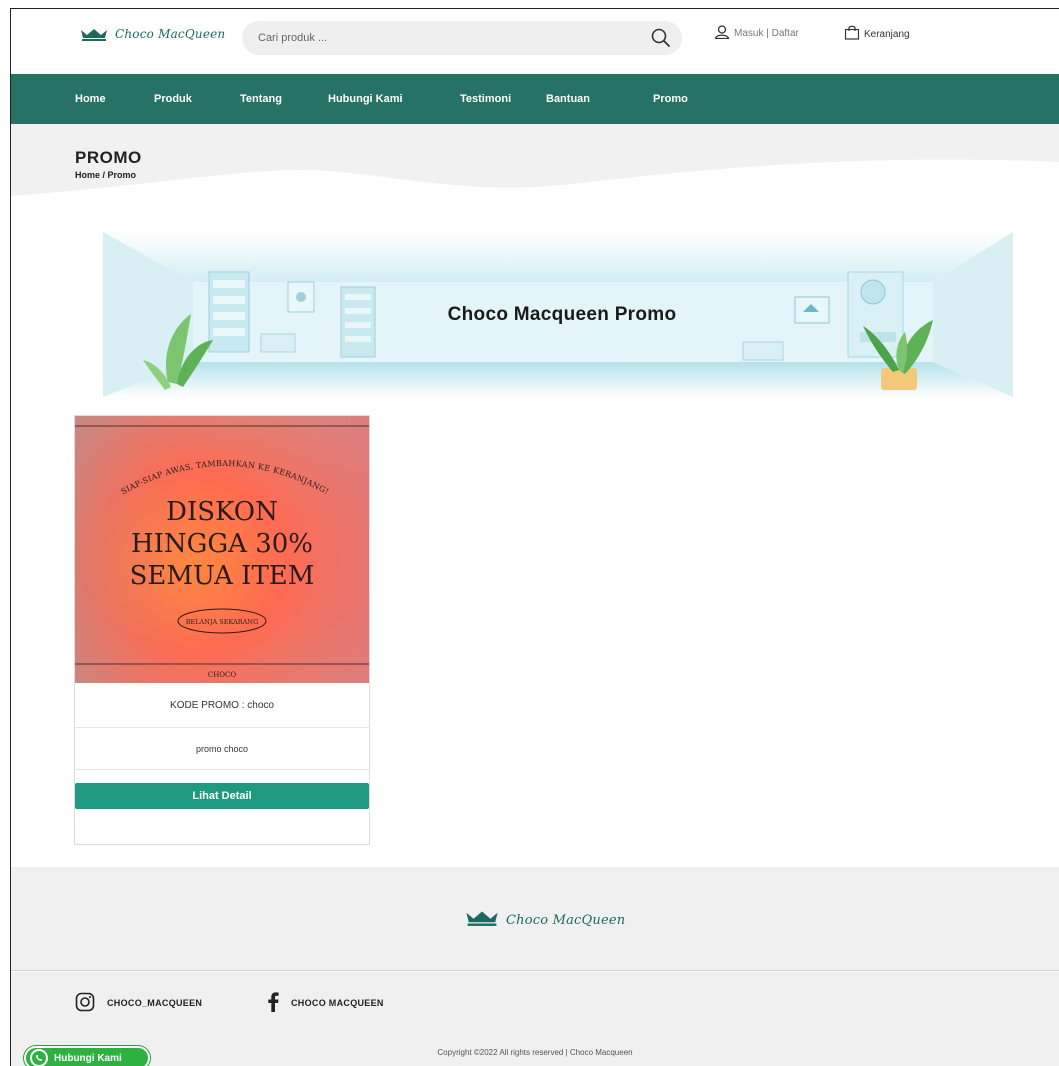 This screenshot has width=1059, height=1066. I want to click on whatsapp-label: Hubungi Kami, so click(88, 1058).